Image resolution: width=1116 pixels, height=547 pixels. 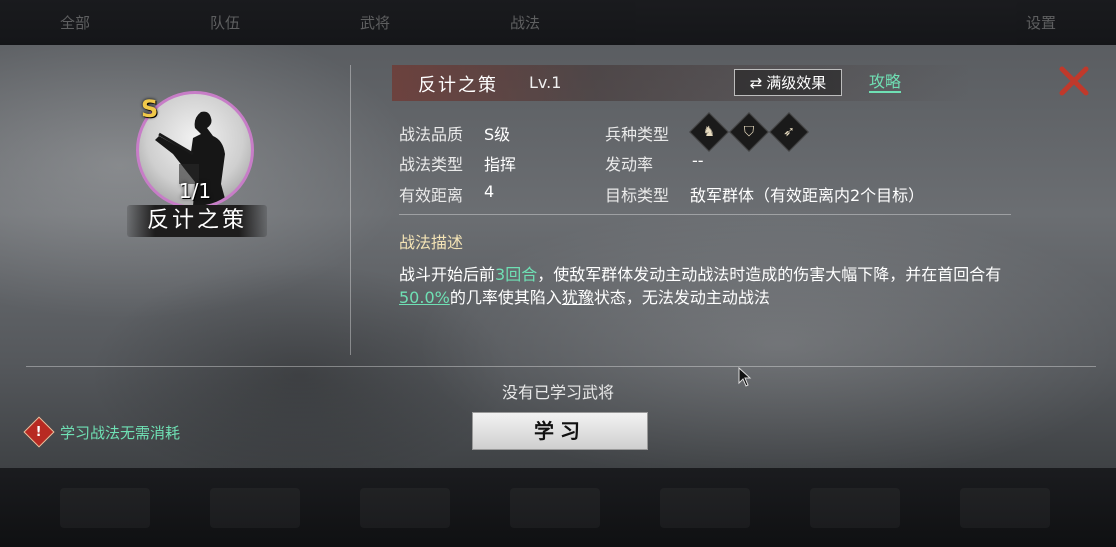 What do you see at coordinates (557, 392) in the screenshot?
I see `no-learned-generals: 没有已学习武将` at bounding box center [557, 392].